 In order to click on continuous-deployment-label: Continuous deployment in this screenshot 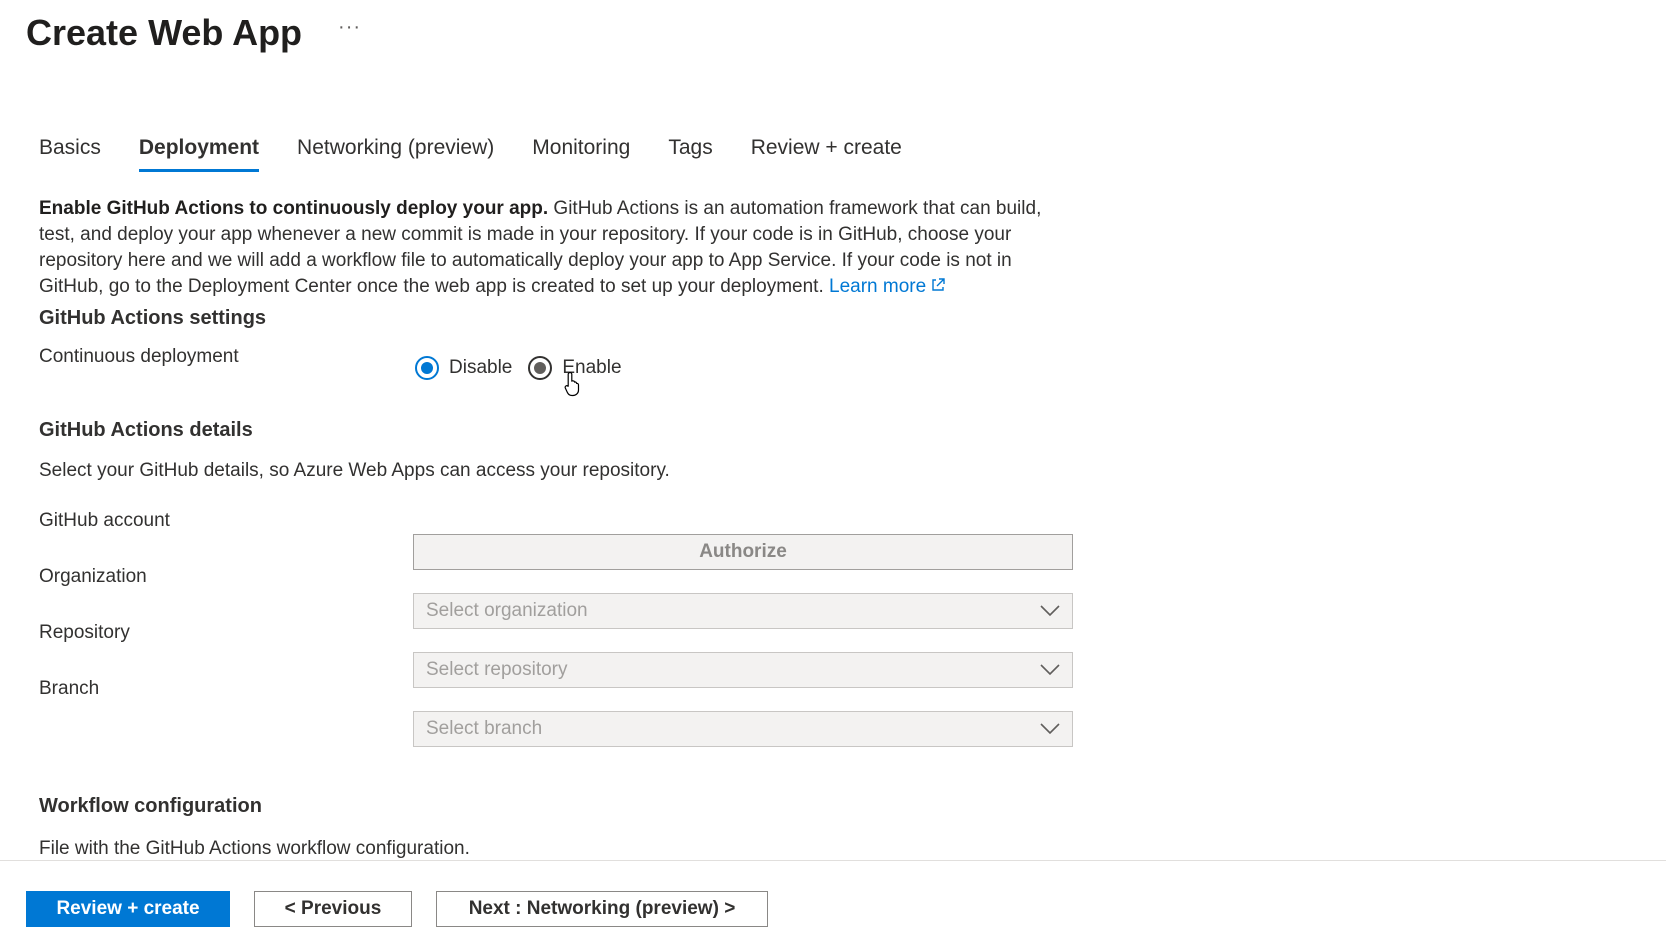, I will do `click(139, 356)`.